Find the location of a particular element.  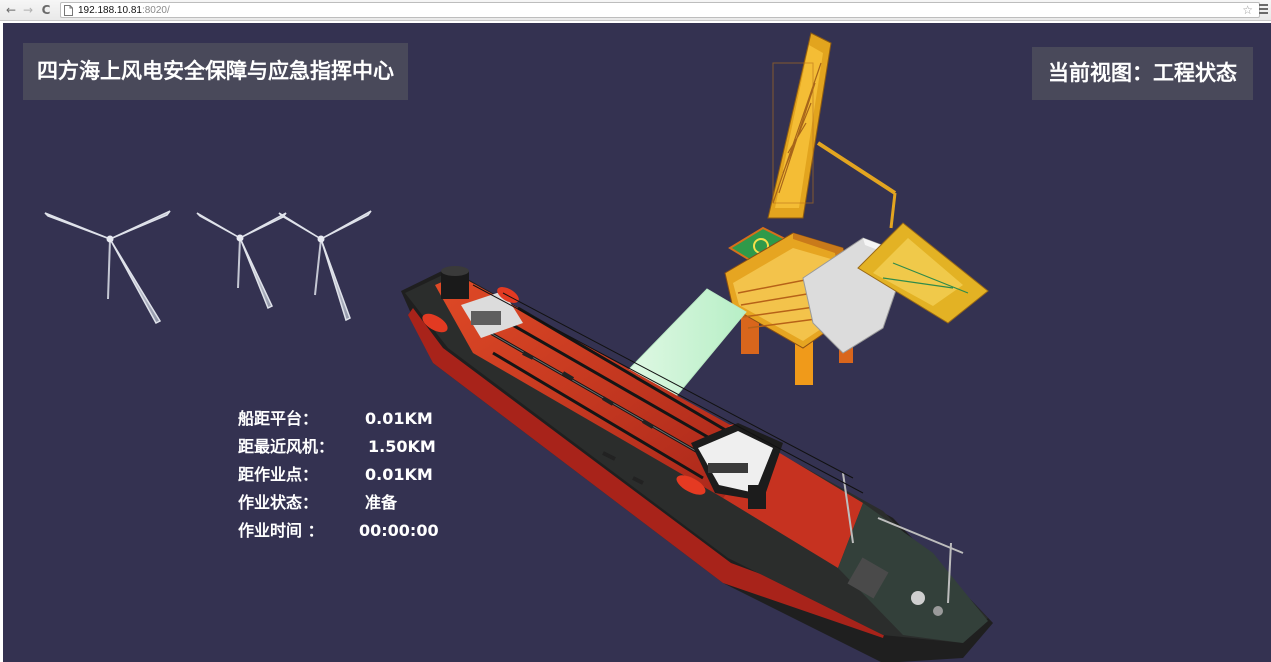

url-text: 192.188.10.81:8020/ is located at coordinates (124, 10).